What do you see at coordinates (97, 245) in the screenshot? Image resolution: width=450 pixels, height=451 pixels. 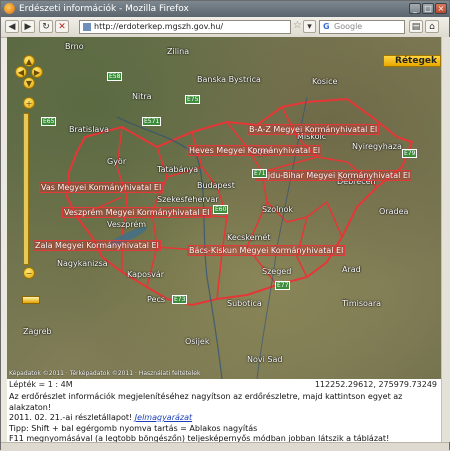 I see `county-office-label: Zala Megyei Kormányhivatal EI` at bounding box center [97, 245].